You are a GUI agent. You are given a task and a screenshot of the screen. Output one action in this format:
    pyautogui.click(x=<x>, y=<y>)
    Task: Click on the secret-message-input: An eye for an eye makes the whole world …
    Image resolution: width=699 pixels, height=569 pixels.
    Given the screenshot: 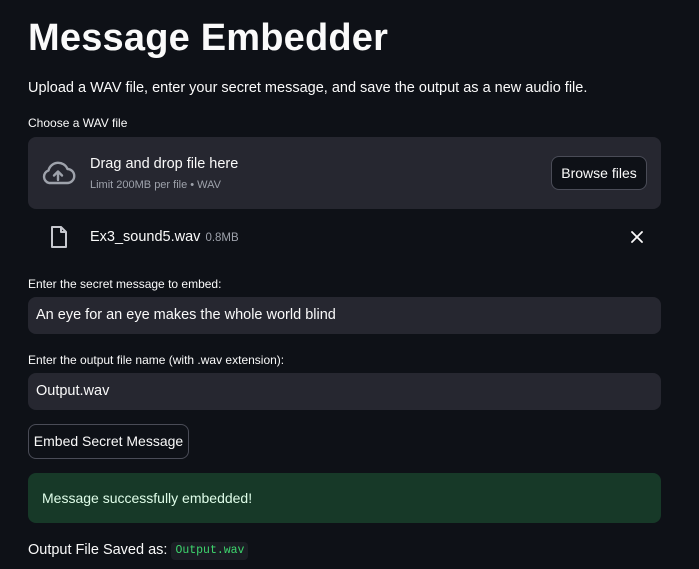 What is the action you would take?
    pyautogui.click(x=344, y=315)
    